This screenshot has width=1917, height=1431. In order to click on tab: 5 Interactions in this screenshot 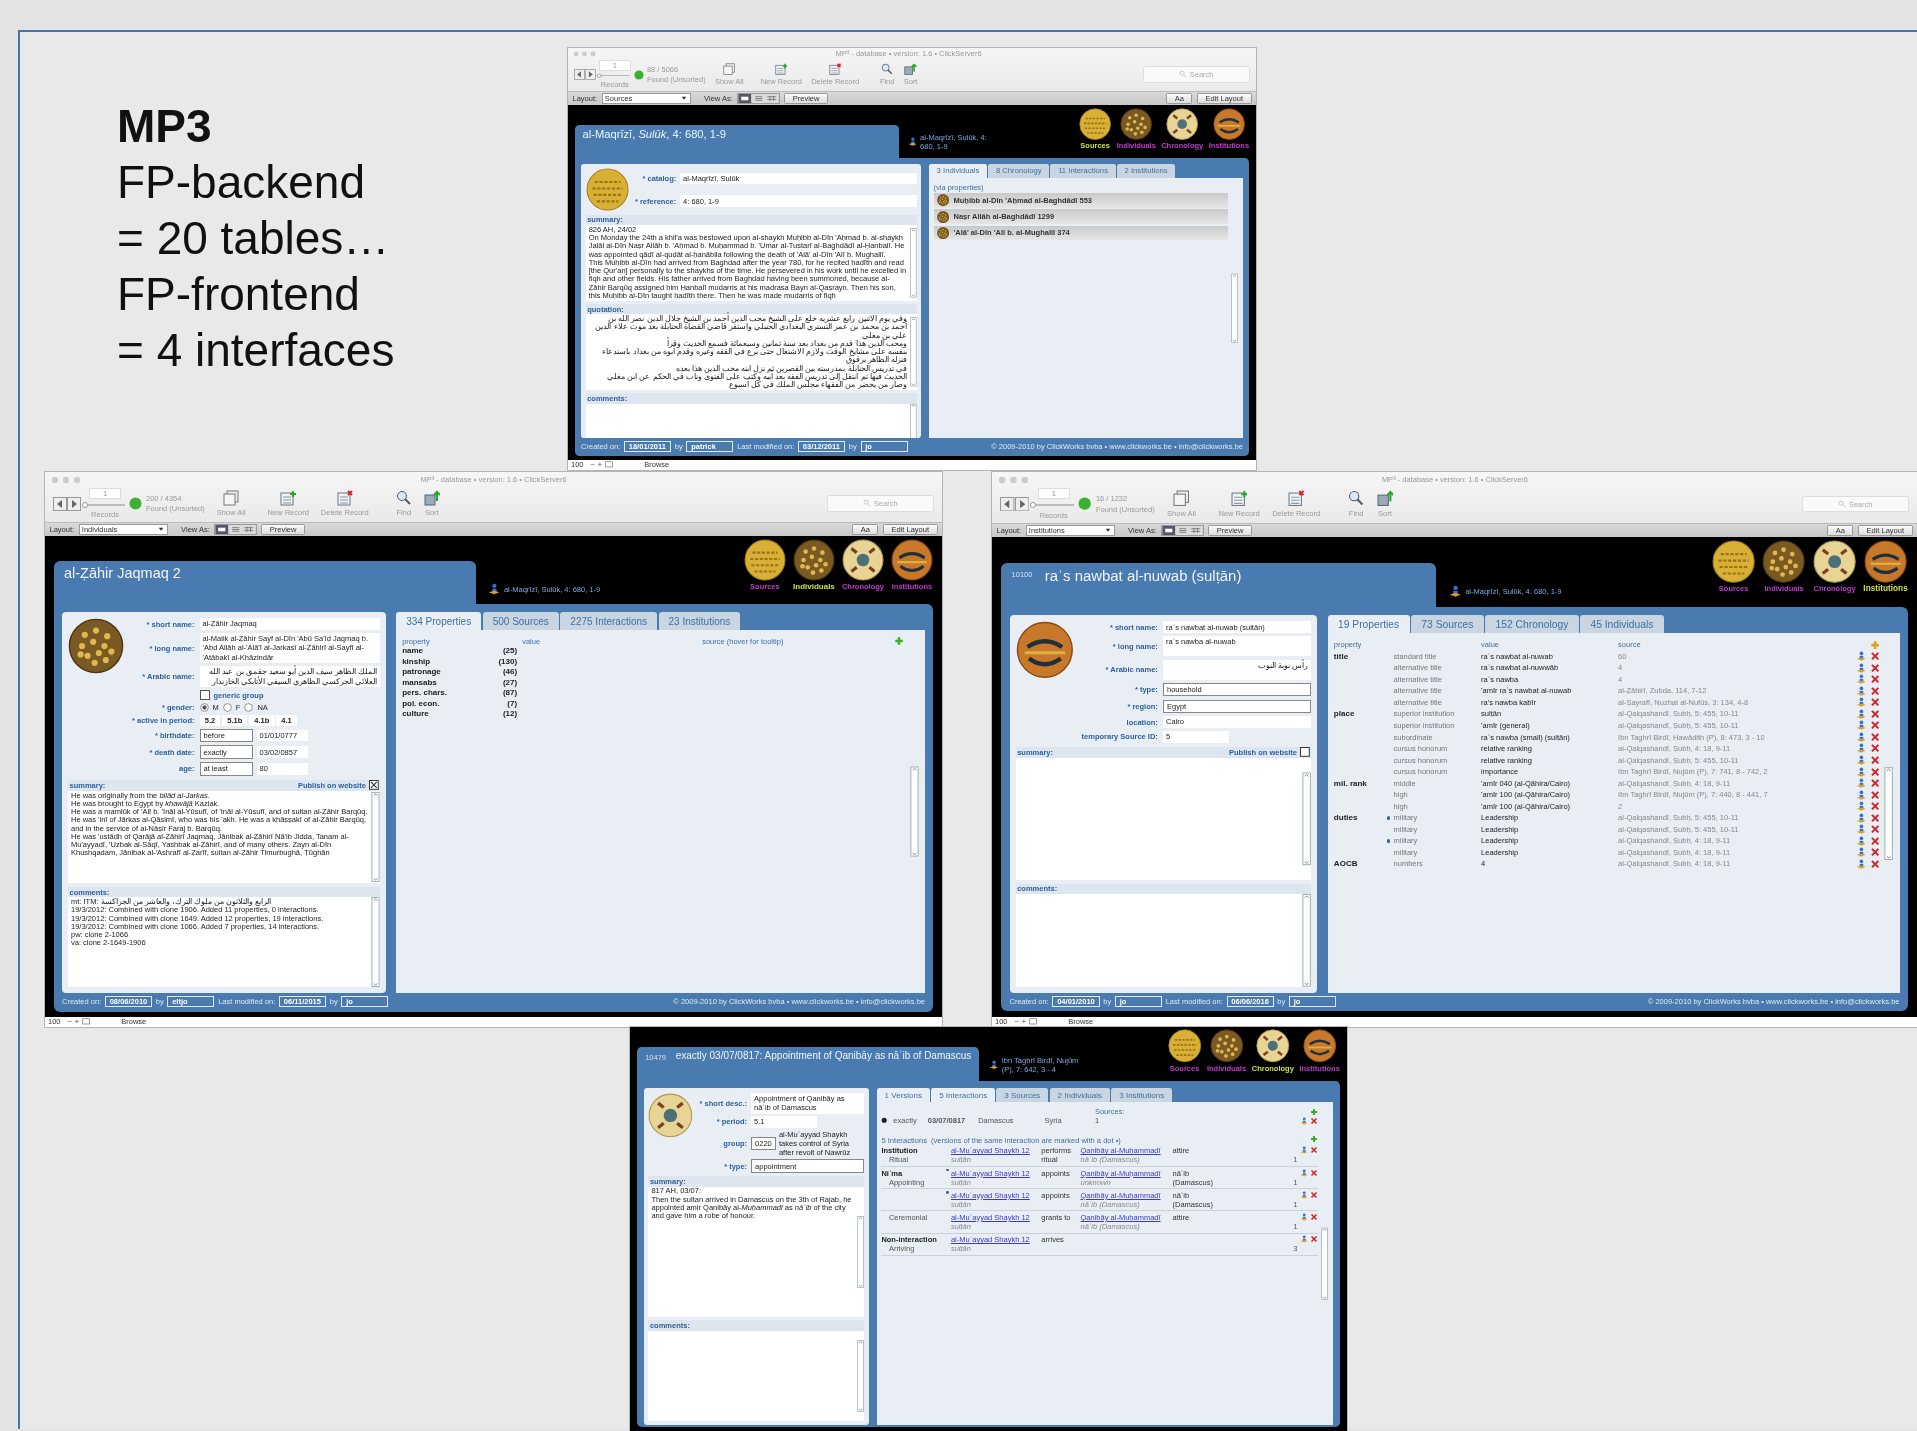, I will do `click(963, 1095)`.